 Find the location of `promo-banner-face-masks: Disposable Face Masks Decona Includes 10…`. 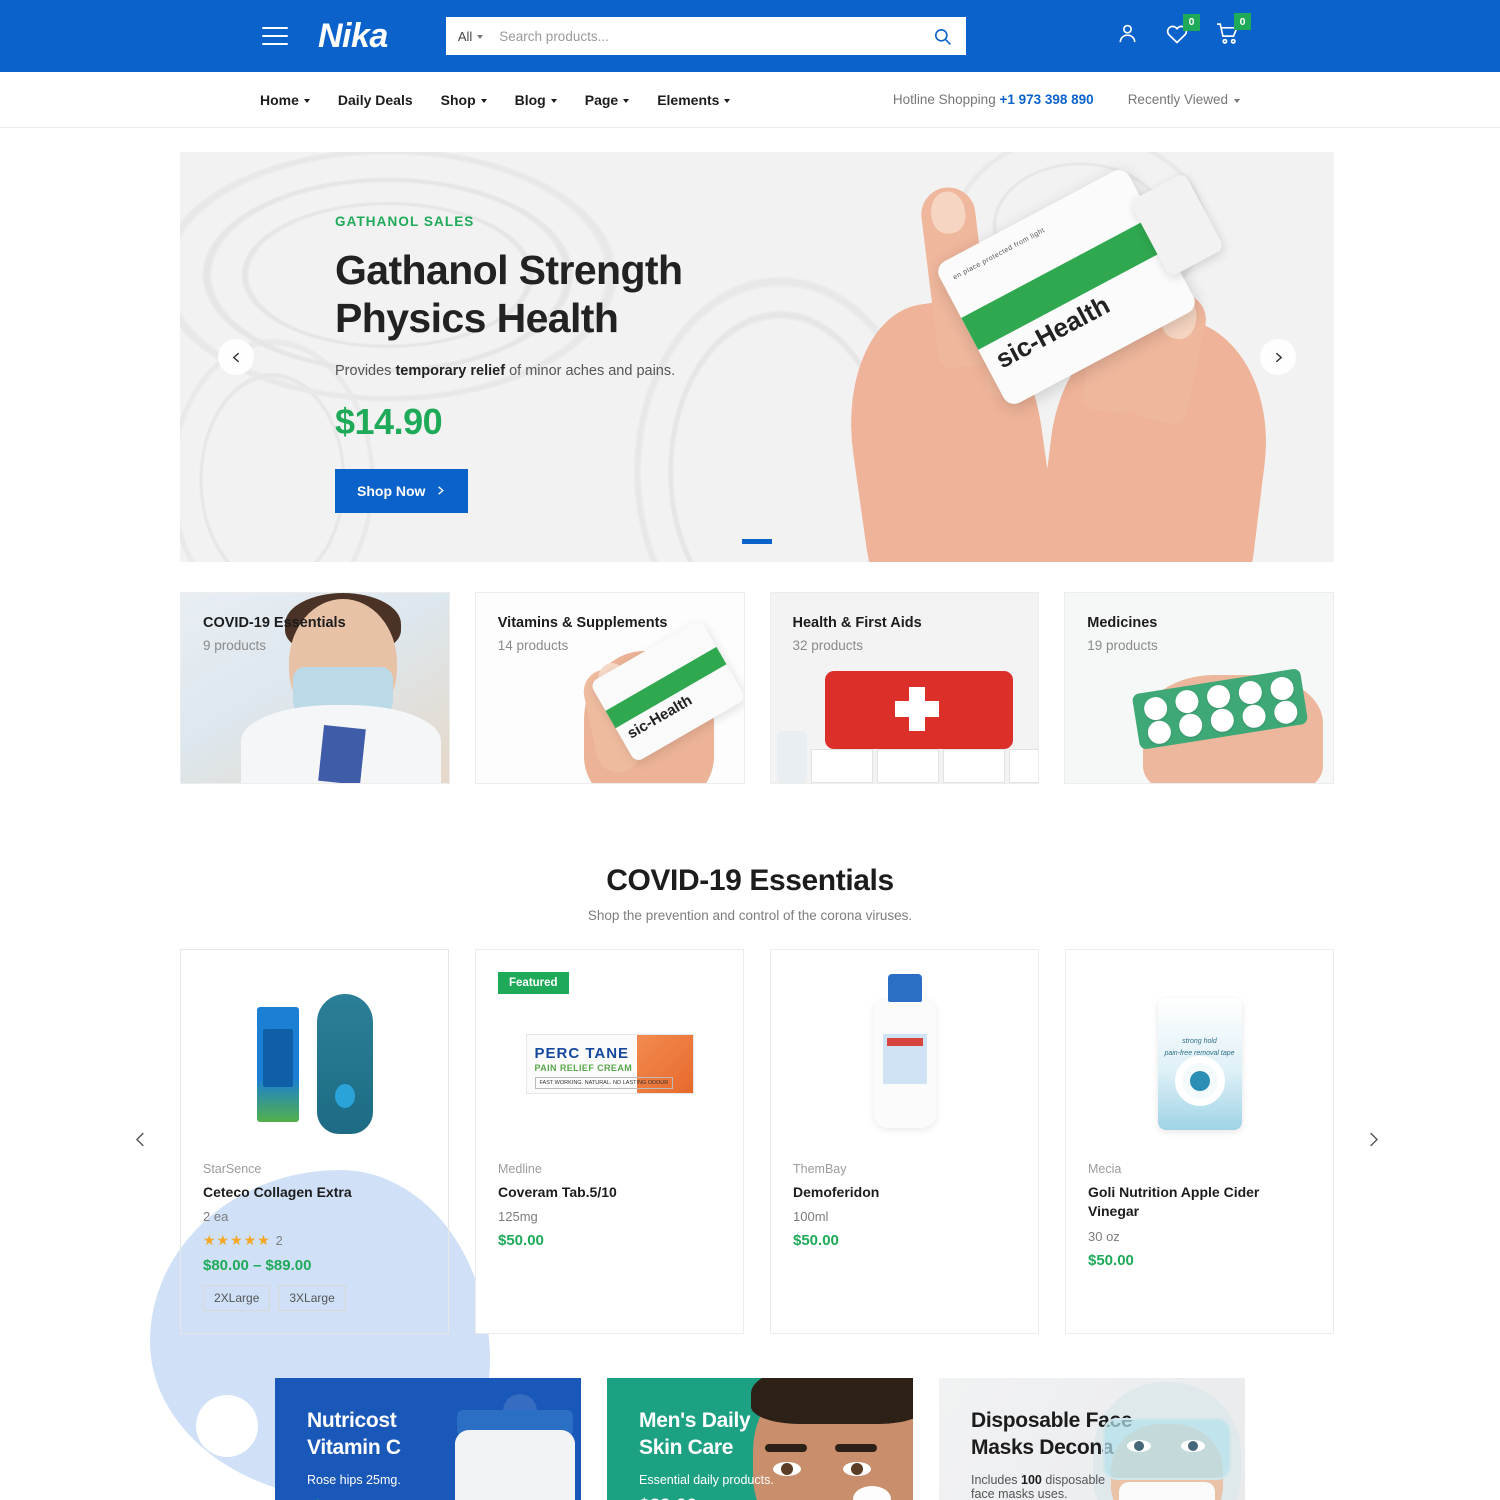

promo-banner-face-masks: Disposable Face Masks Decona Includes 10… is located at coordinates (1092, 1439).